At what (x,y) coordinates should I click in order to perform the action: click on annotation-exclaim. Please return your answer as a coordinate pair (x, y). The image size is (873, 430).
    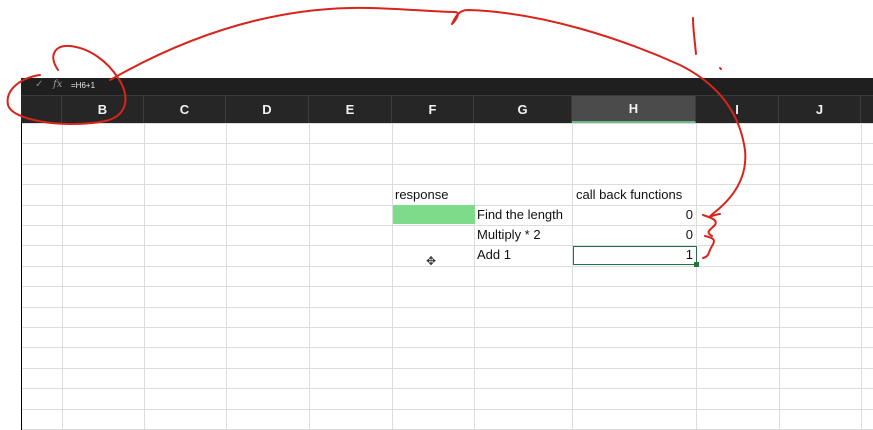
    Looking at the image, I should click on (694, 36).